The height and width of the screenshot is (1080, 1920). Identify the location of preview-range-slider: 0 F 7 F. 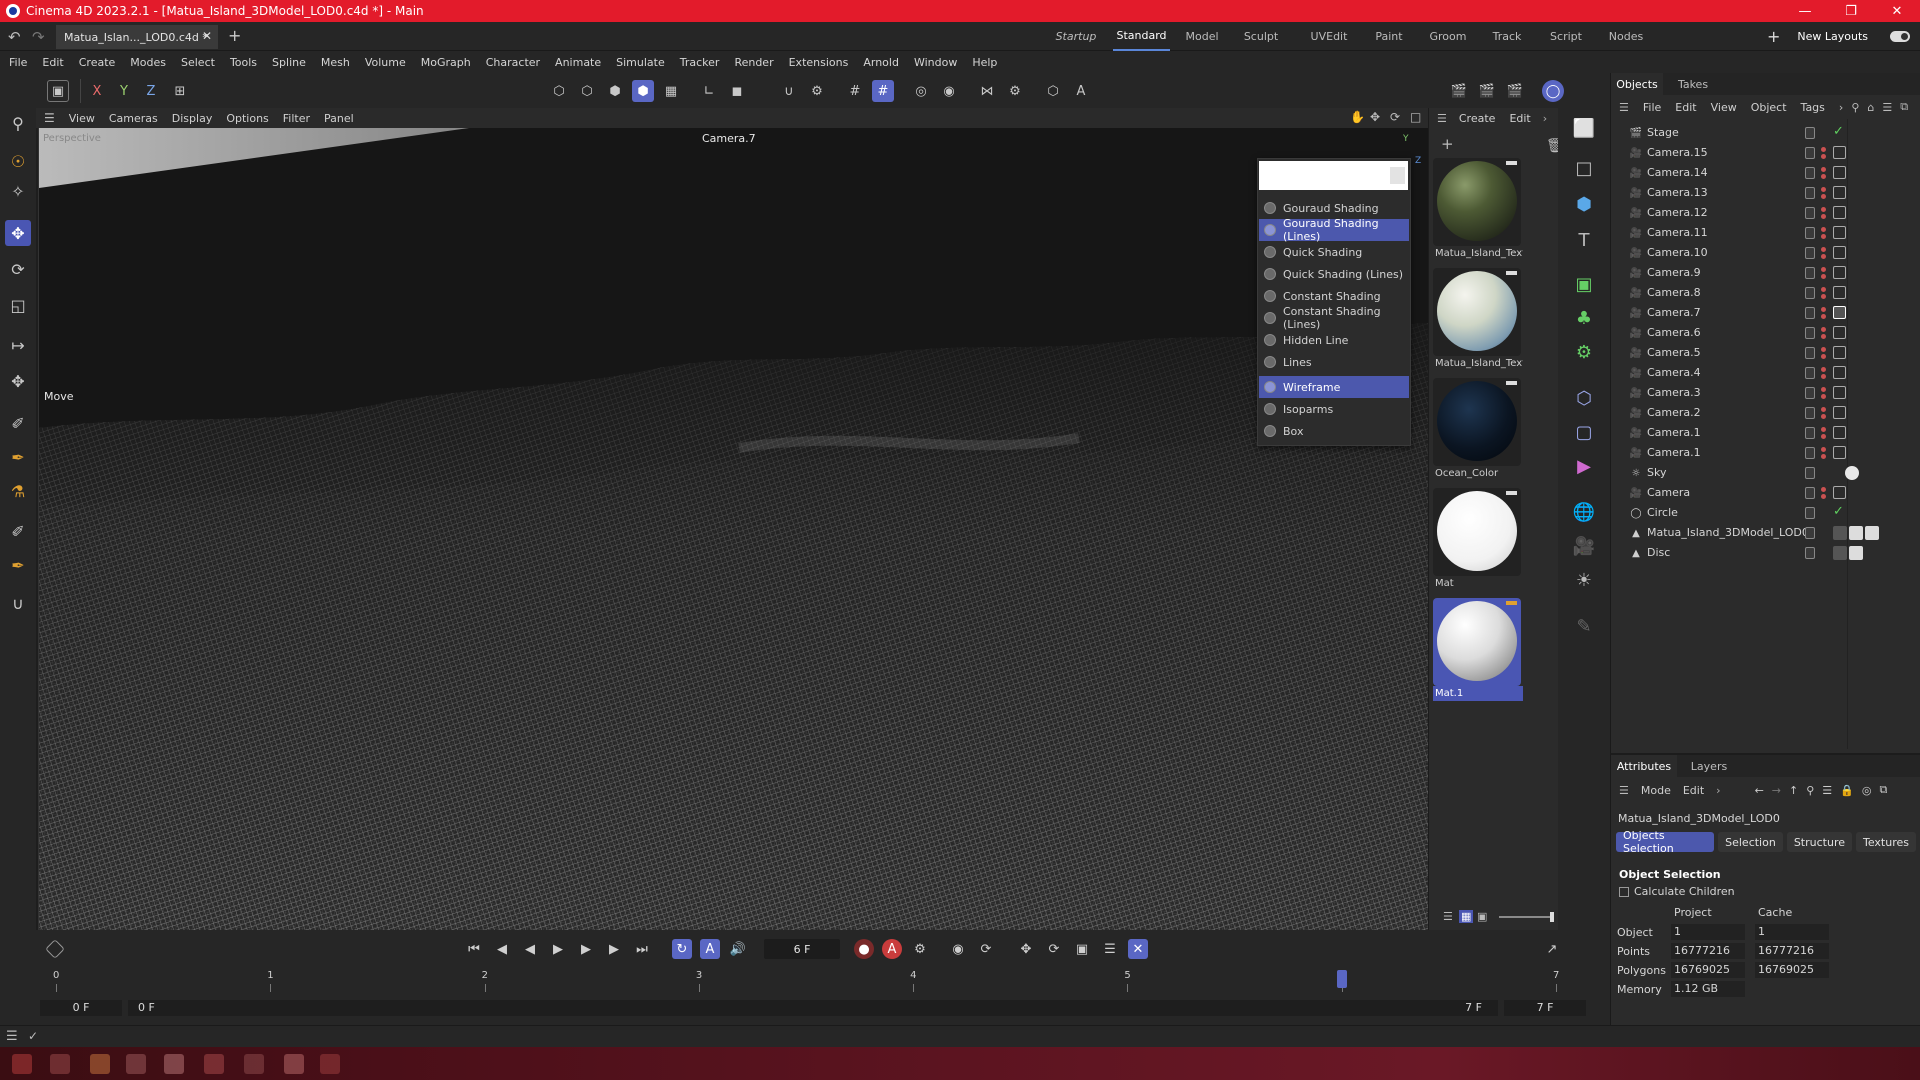
(813, 1008).